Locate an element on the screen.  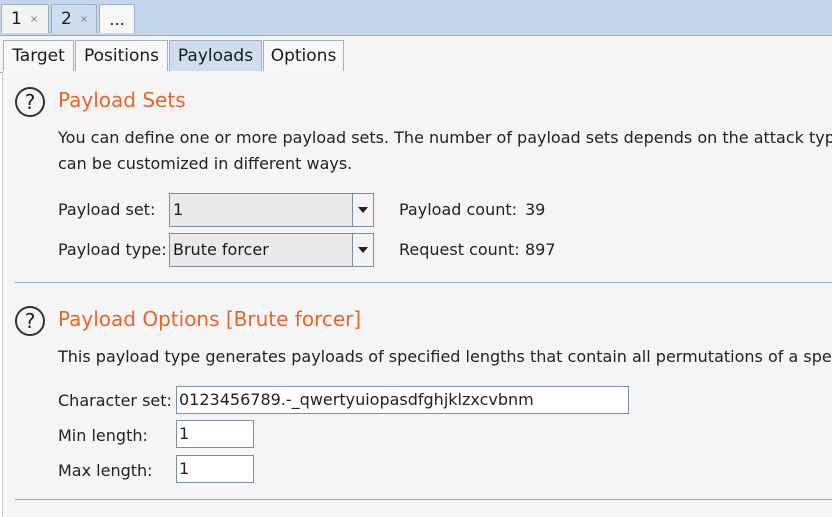
request-count-value: 897 is located at coordinates (540, 249).